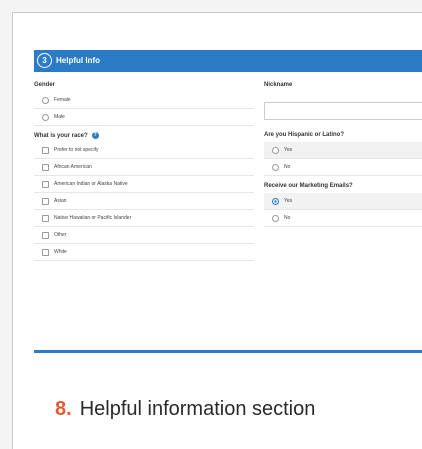  What do you see at coordinates (144, 117) in the screenshot?
I see `gender-option-male: Male` at bounding box center [144, 117].